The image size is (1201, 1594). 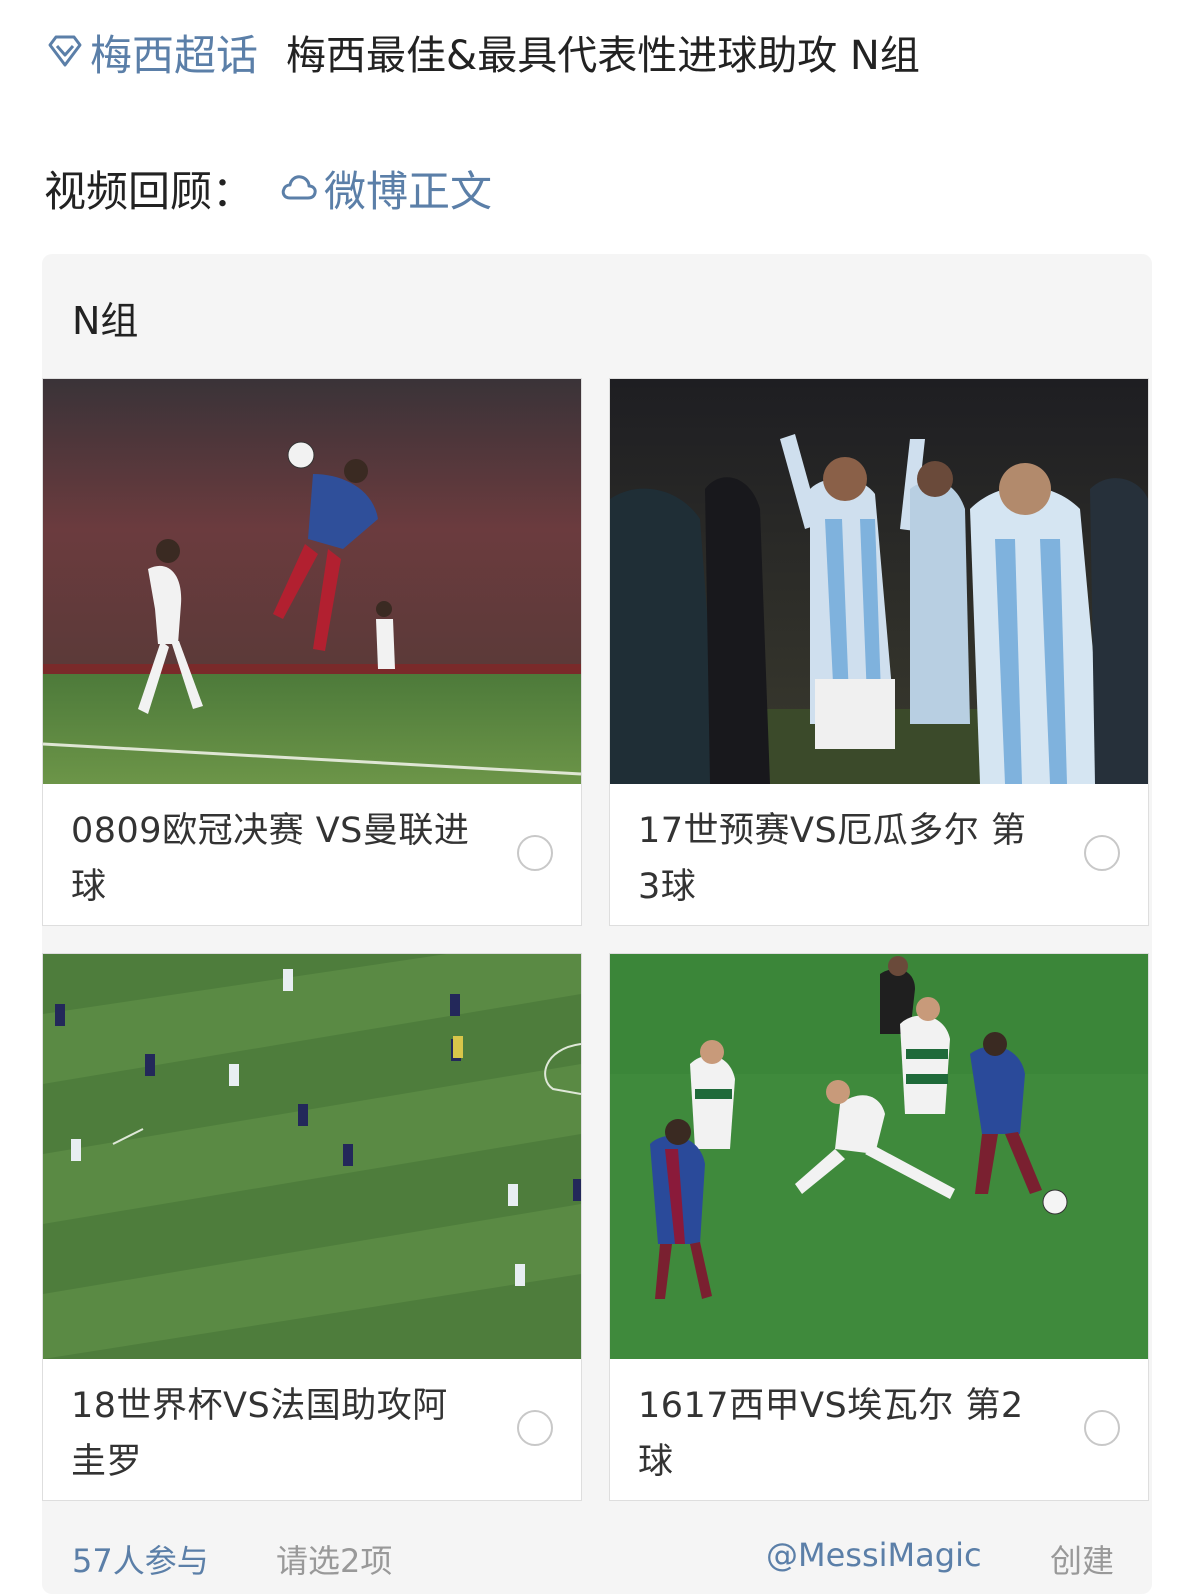 What do you see at coordinates (603, 56) in the screenshot?
I see `post-title: 梅西最佳&最具代表性进球助攻 N组` at bounding box center [603, 56].